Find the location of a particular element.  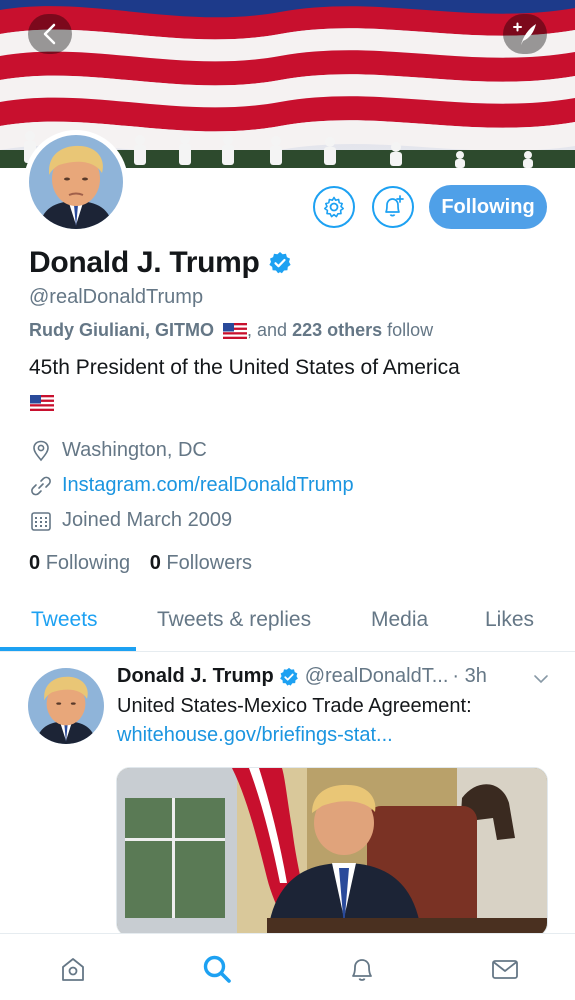

home-icon is located at coordinates (73, 969).